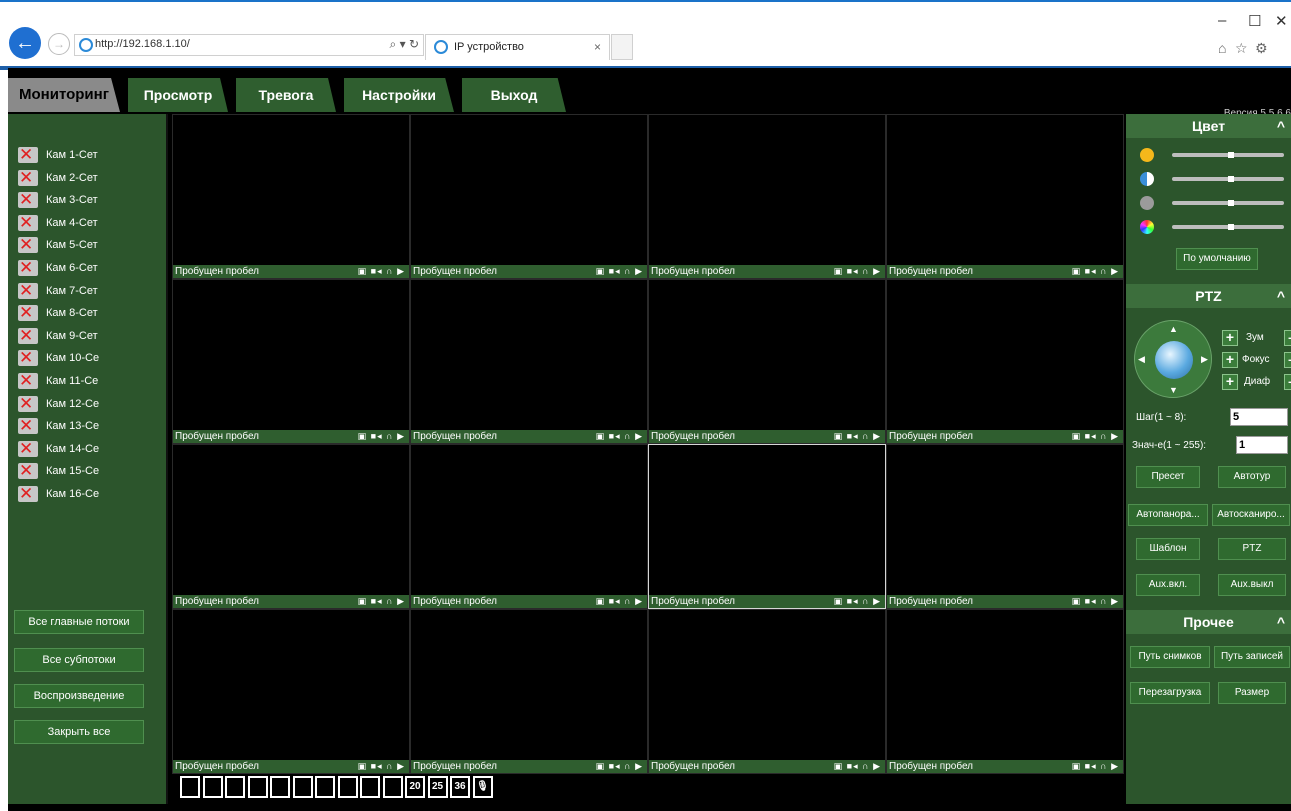  I want to click on ptz-right-arrow-icon: ▶, so click(1204, 359).